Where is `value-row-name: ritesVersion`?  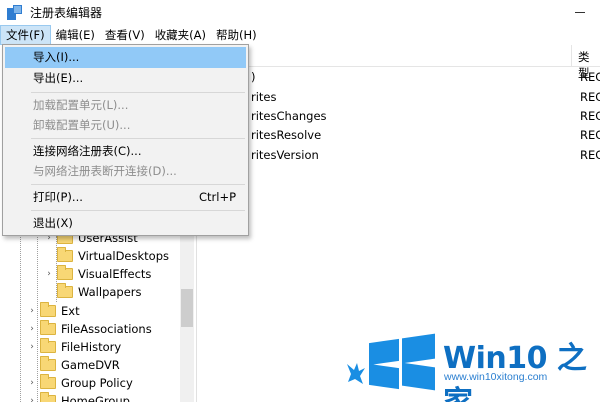 value-row-name: ritesVersion is located at coordinates (285, 155).